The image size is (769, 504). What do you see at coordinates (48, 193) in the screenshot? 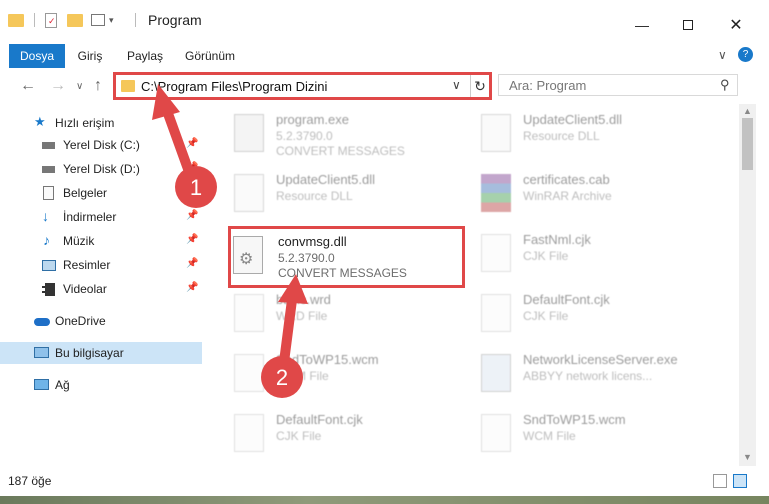
I see `document-icon` at bounding box center [48, 193].